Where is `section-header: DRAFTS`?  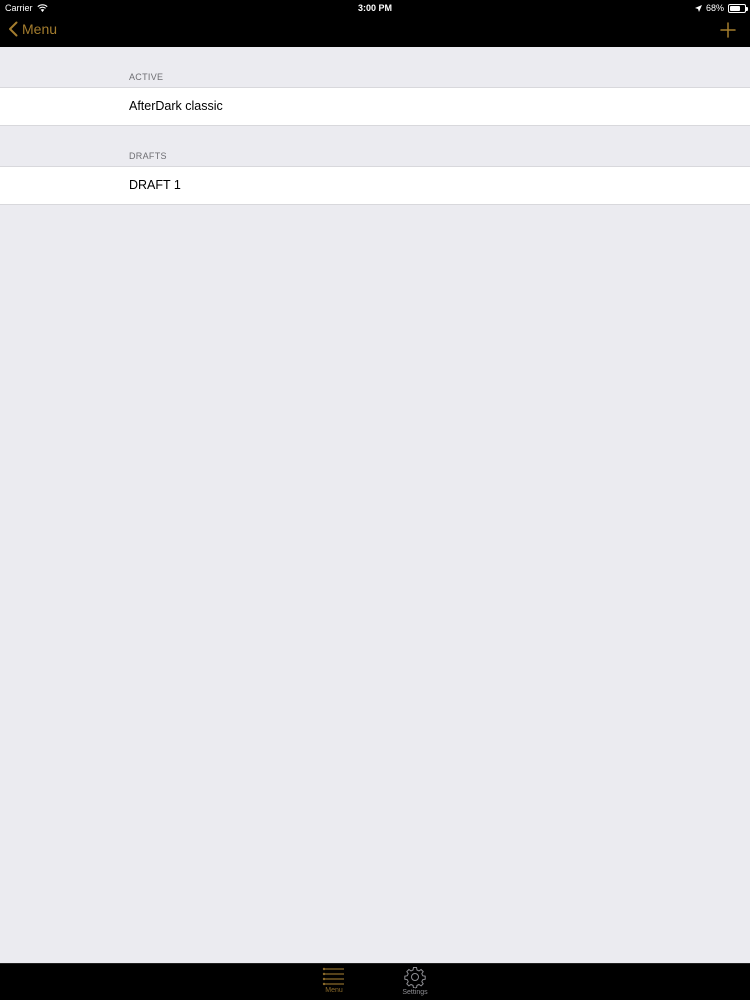
section-header: DRAFTS is located at coordinates (375, 146).